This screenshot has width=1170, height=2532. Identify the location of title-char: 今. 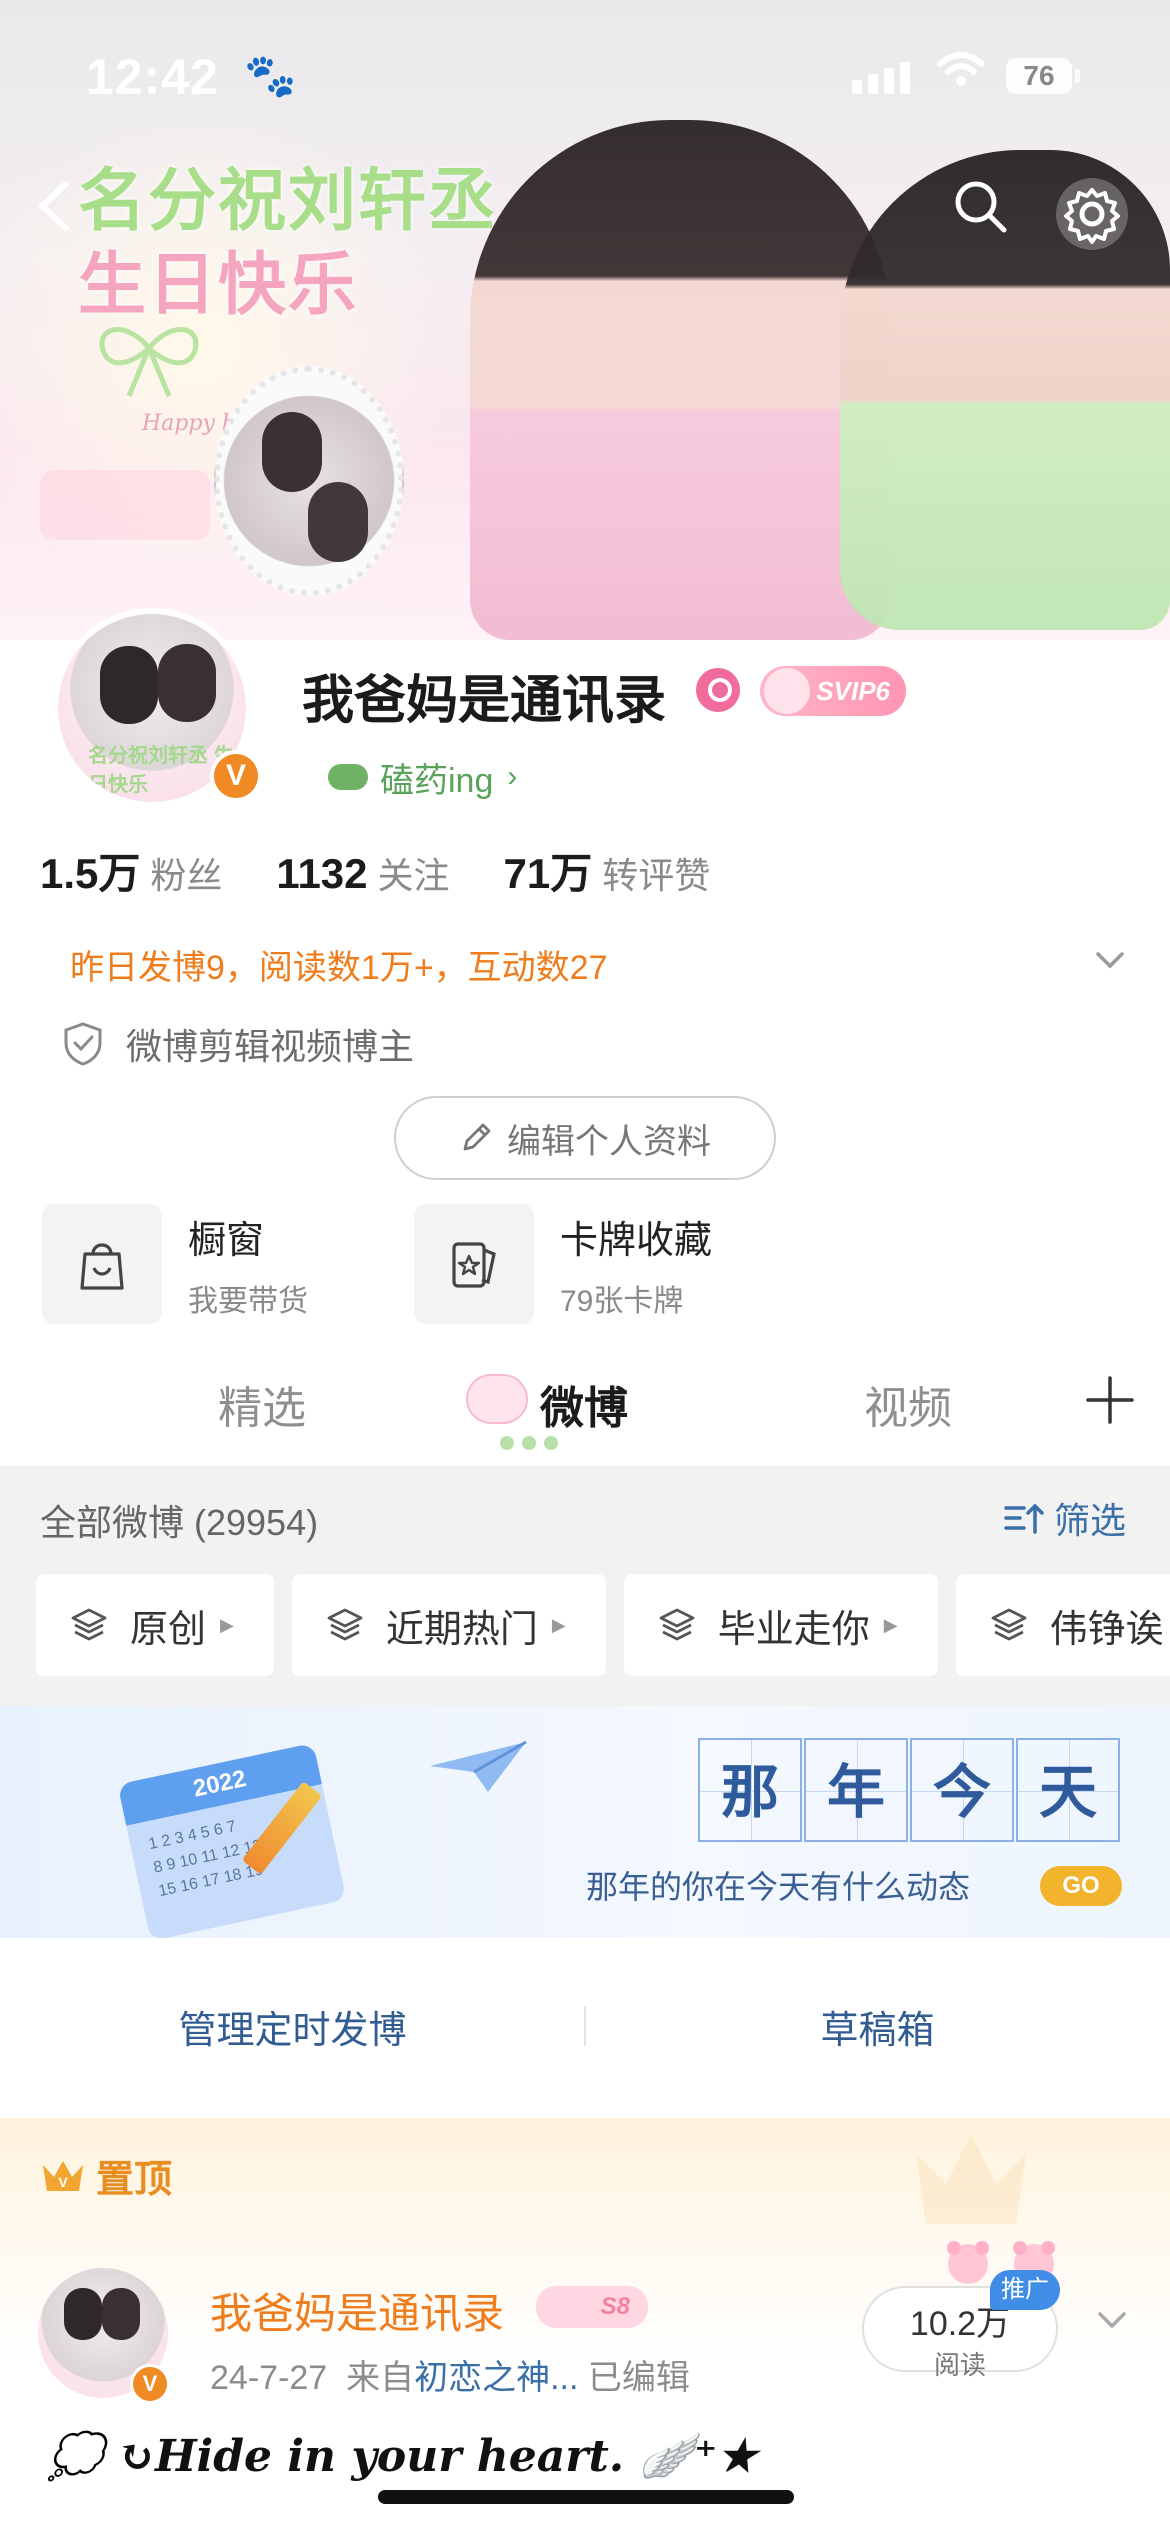
(962, 1790).